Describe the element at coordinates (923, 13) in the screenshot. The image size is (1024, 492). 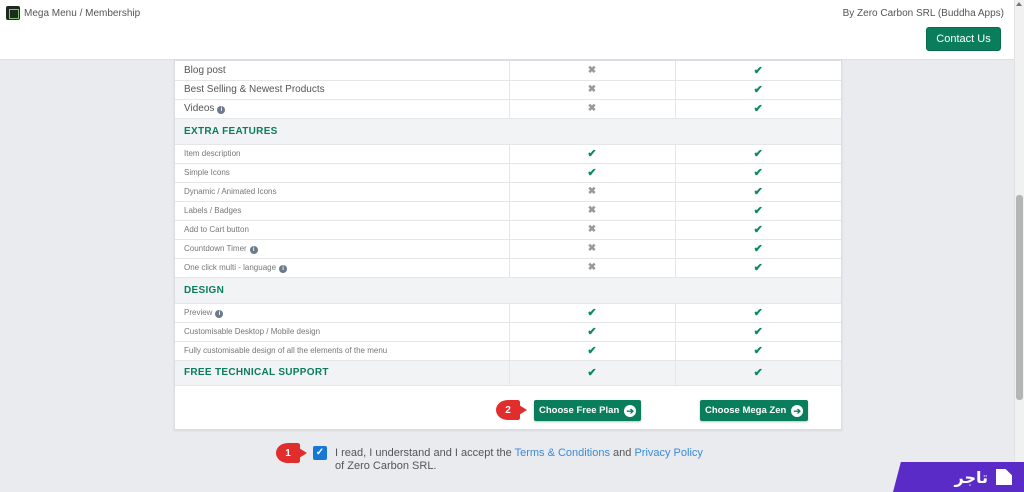
I see `app-author: By Zero Carbon SRL (Buddha Apps)` at that location.